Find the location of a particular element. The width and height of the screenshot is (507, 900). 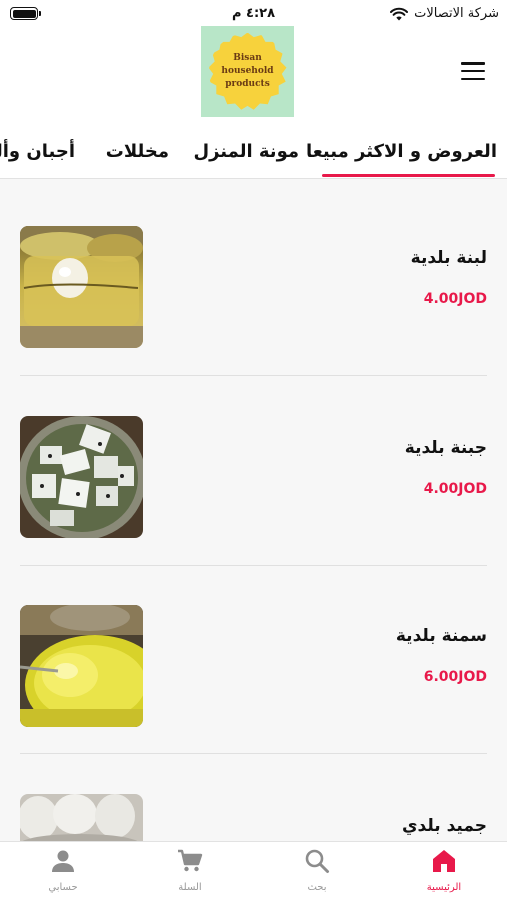

logo-line-1: Bisan is located at coordinates (247, 58).